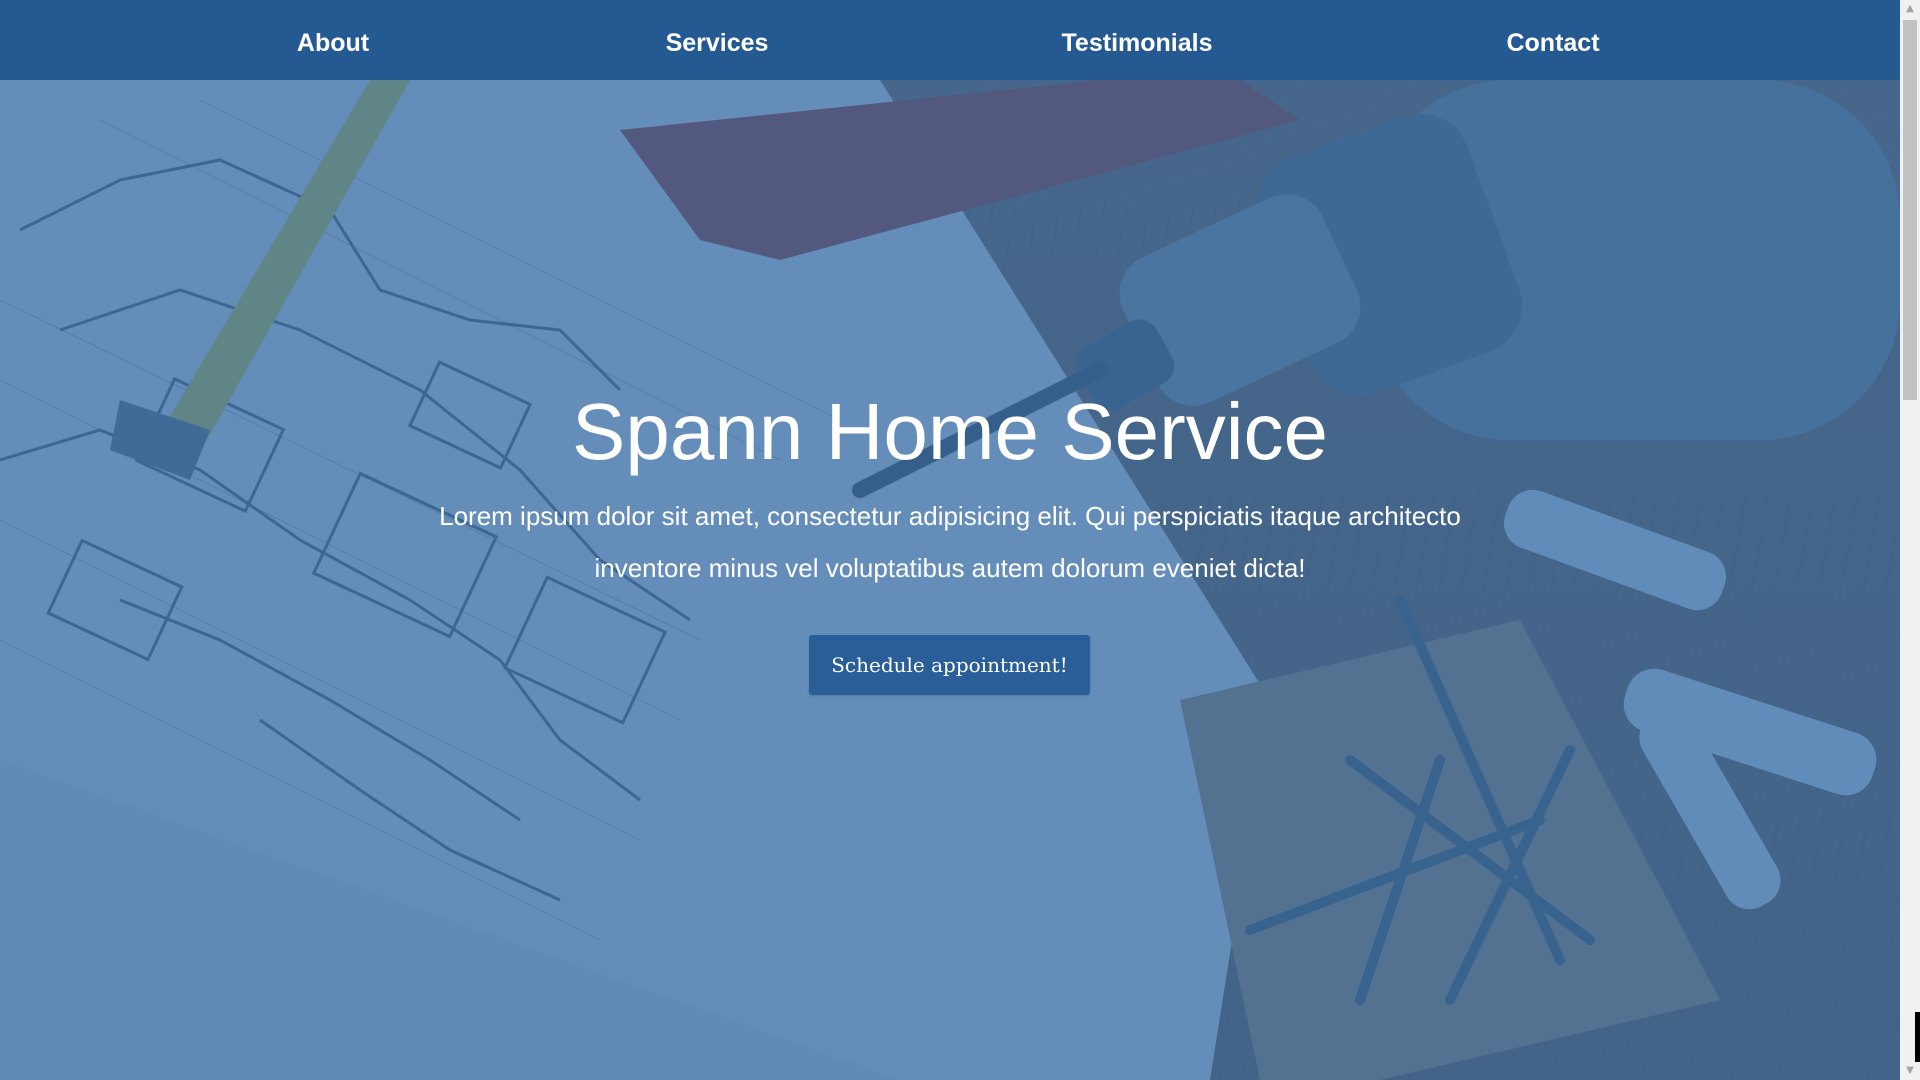 Image resolution: width=1920 pixels, height=1080 pixels. Describe the element at coordinates (950, 431) in the screenshot. I see `hero-title: Spann Home Service` at that location.